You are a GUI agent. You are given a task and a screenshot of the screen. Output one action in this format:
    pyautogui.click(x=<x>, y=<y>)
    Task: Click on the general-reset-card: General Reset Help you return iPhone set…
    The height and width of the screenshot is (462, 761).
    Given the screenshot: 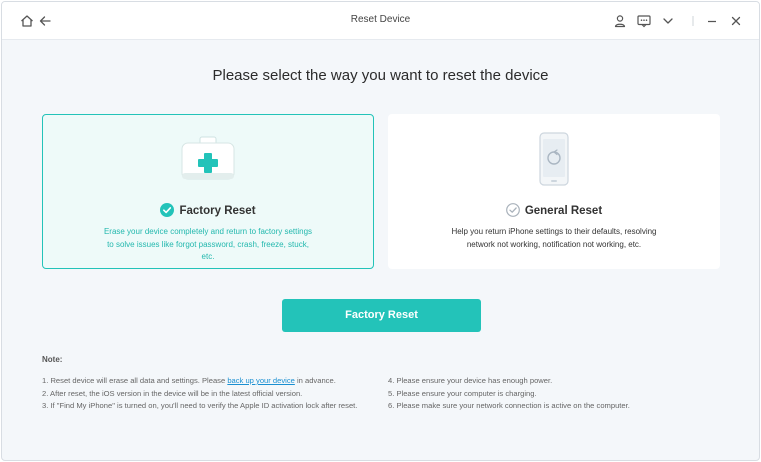 What is the action you would take?
    pyautogui.click(x=554, y=191)
    